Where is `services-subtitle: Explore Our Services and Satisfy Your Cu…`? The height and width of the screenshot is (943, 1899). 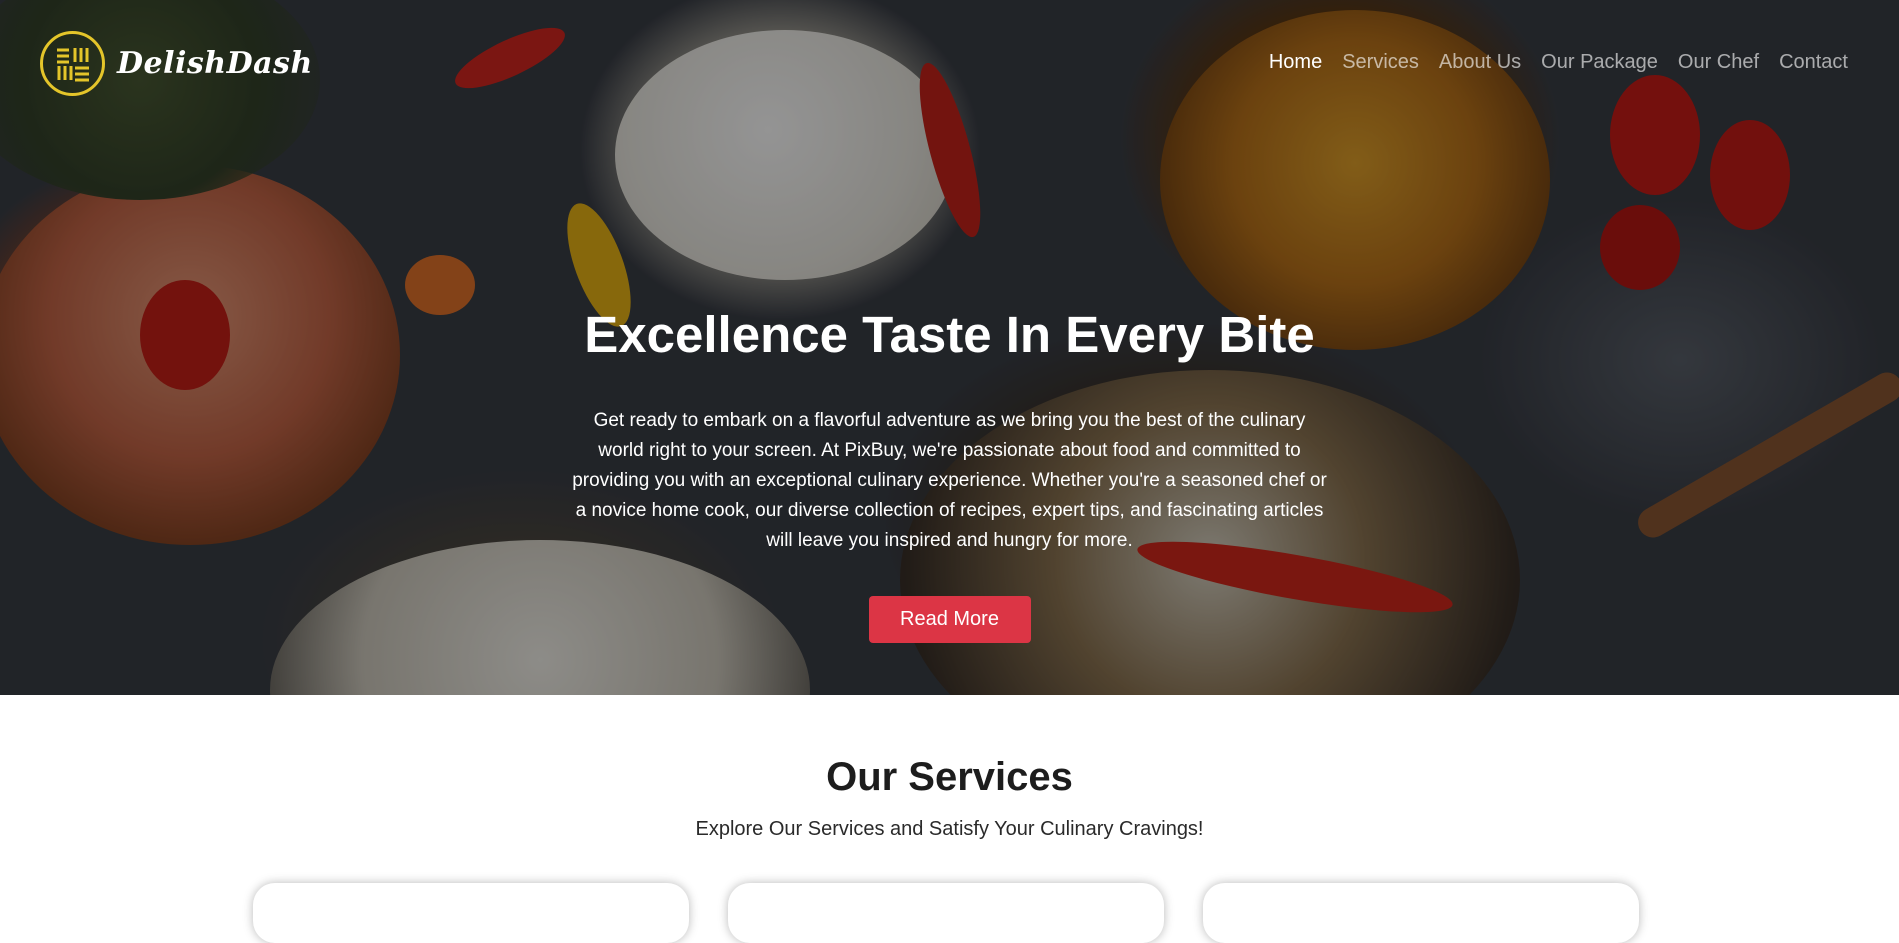
services-subtitle: Explore Our Services and Satisfy Your Cu… is located at coordinates (949, 829).